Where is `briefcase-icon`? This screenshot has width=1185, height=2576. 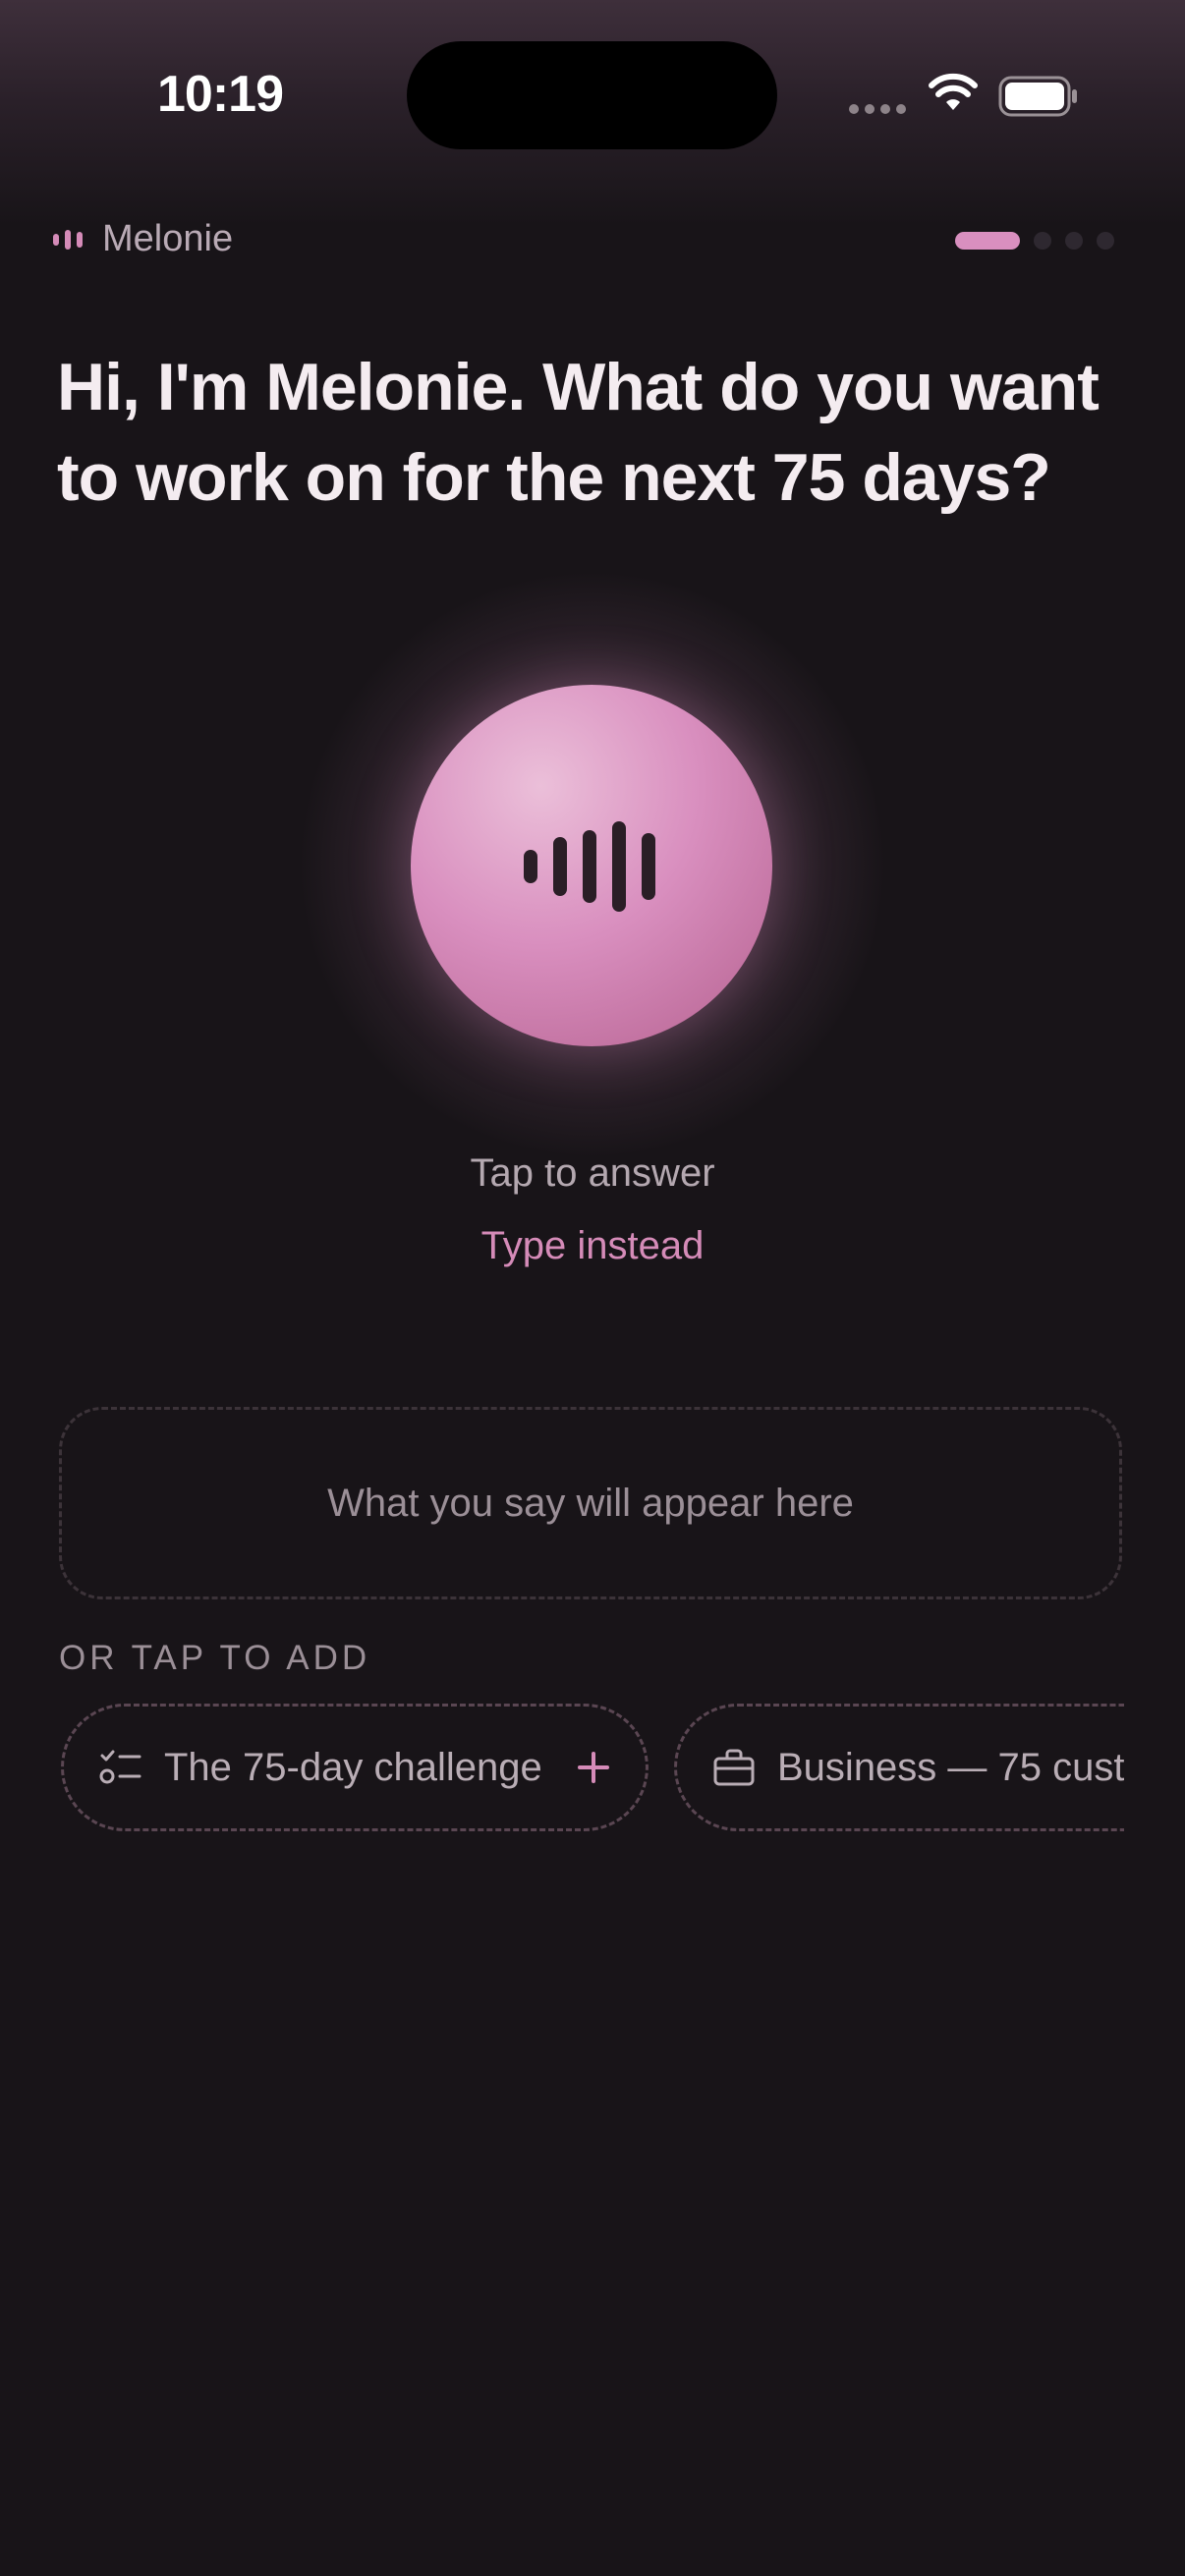
briefcase-icon is located at coordinates (734, 1767).